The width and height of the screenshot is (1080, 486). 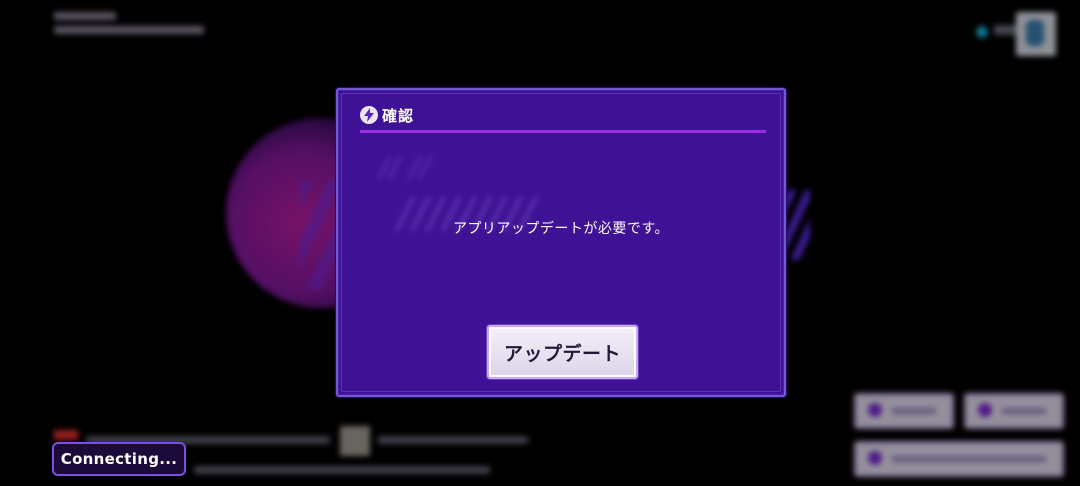 What do you see at coordinates (369, 115) in the screenshot?
I see `lightning-bolt-icon` at bounding box center [369, 115].